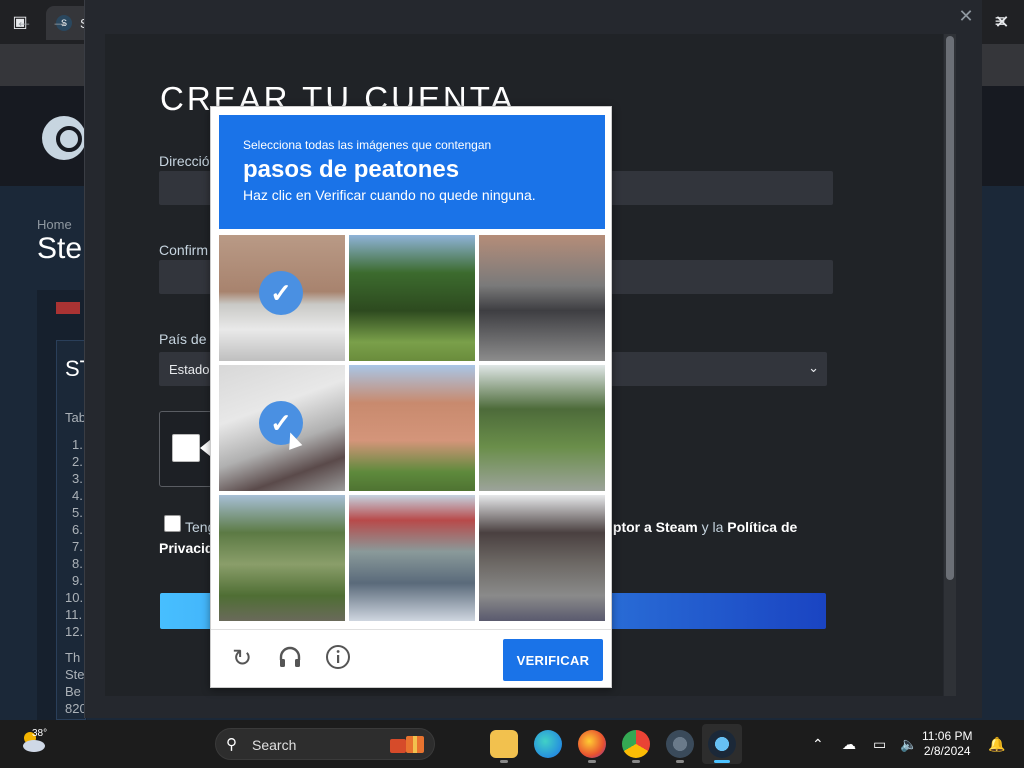  I want to click on ssa-link: iptor a Steam, so click(653, 527).